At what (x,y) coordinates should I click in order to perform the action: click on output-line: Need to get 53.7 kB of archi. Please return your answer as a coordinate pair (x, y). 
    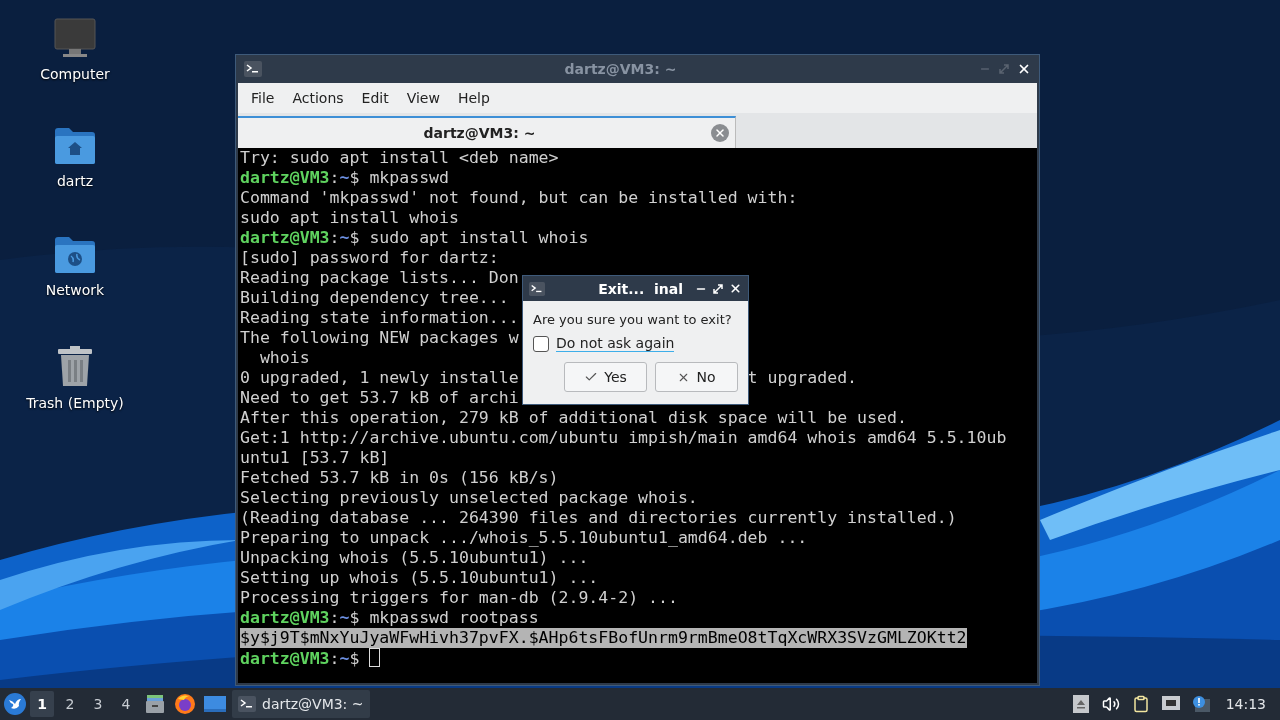
    Looking at the image, I should click on (379, 398).